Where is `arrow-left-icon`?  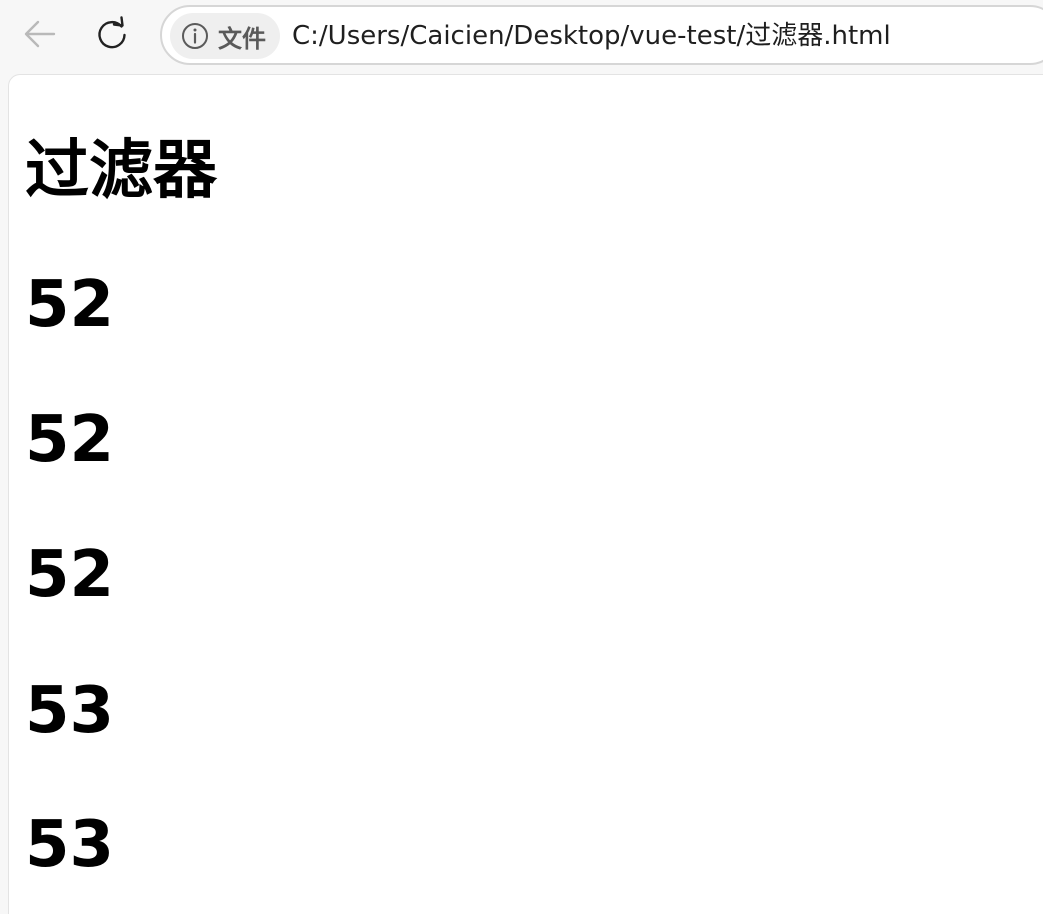
arrow-left-icon is located at coordinates (40, 34).